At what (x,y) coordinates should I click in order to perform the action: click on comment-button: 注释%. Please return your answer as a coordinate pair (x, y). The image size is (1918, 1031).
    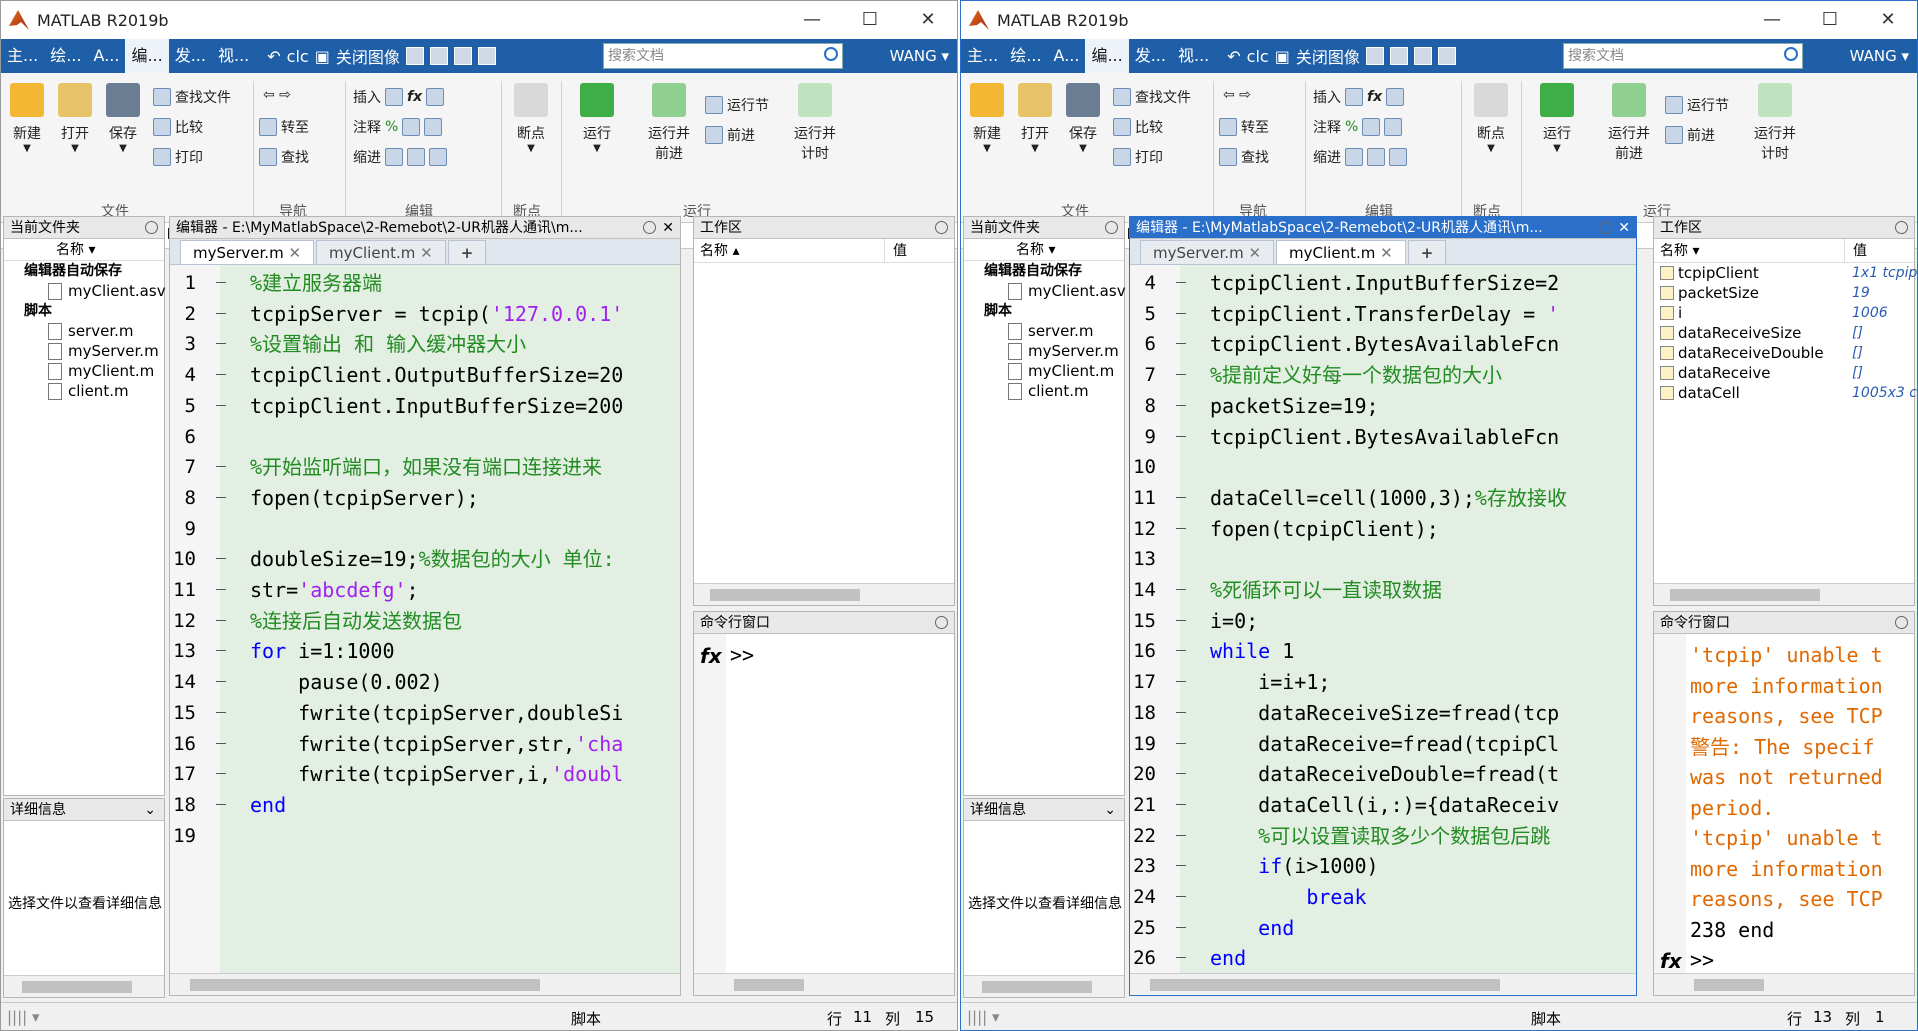
    Looking at the image, I should click on (398, 127).